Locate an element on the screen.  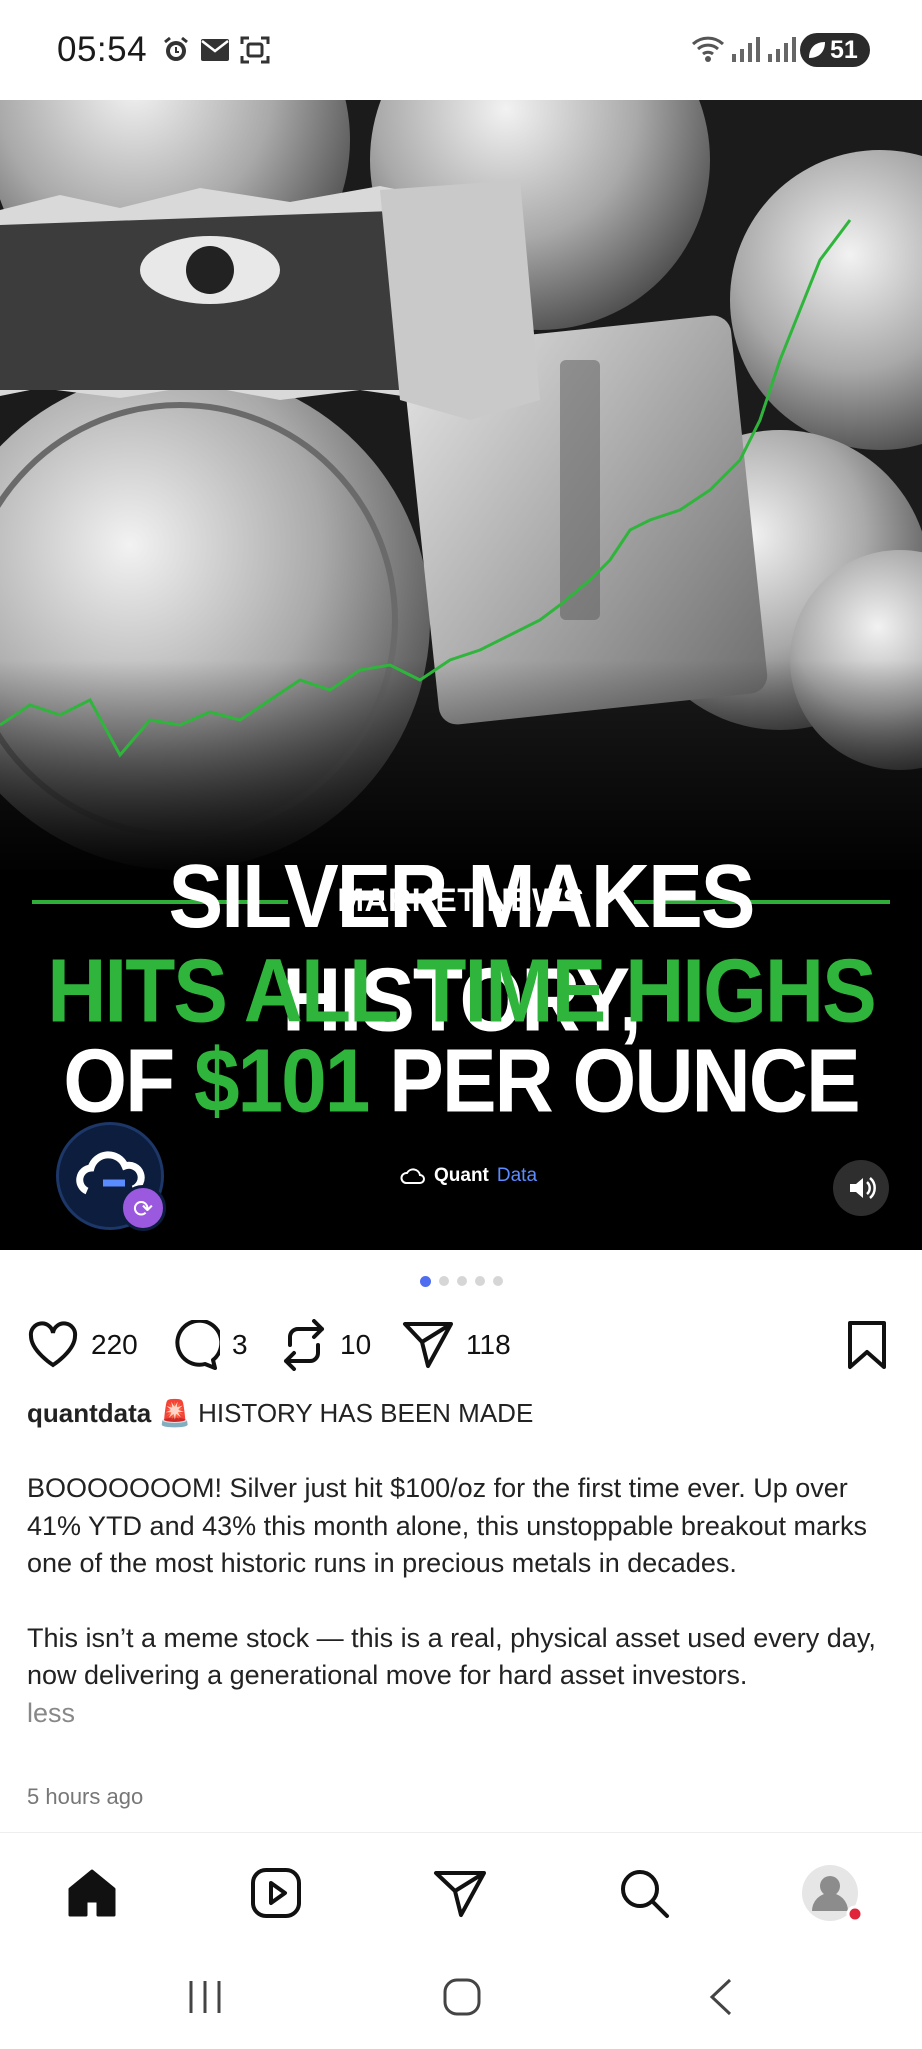
heart-icon is located at coordinates (53, 1344).